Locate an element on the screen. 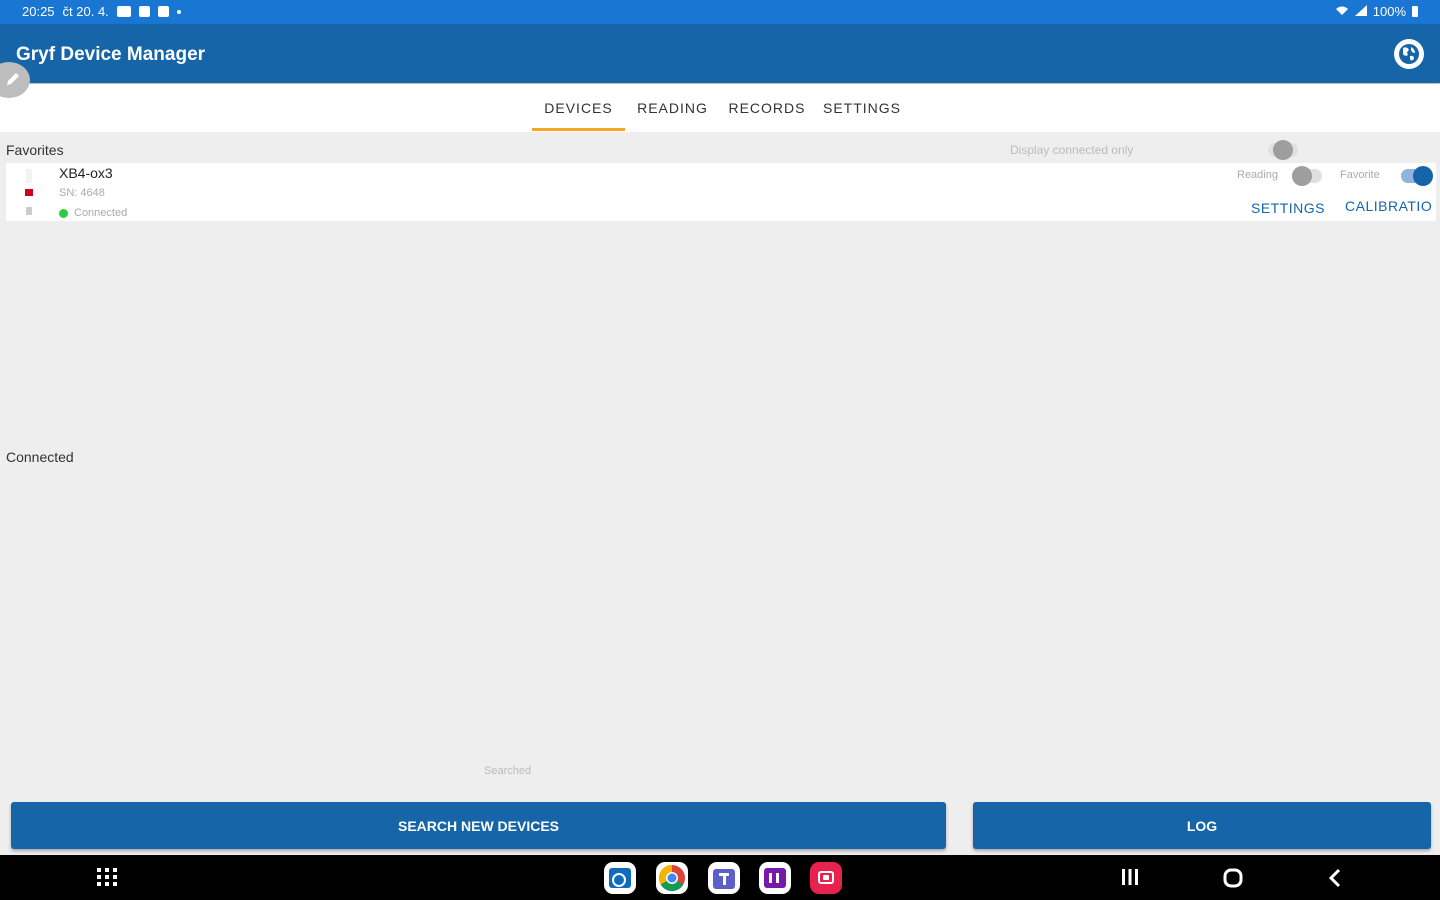 Image resolution: width=1440 pixels, height=900 pixels. pencil-icon is located at coordinates (13, 79).